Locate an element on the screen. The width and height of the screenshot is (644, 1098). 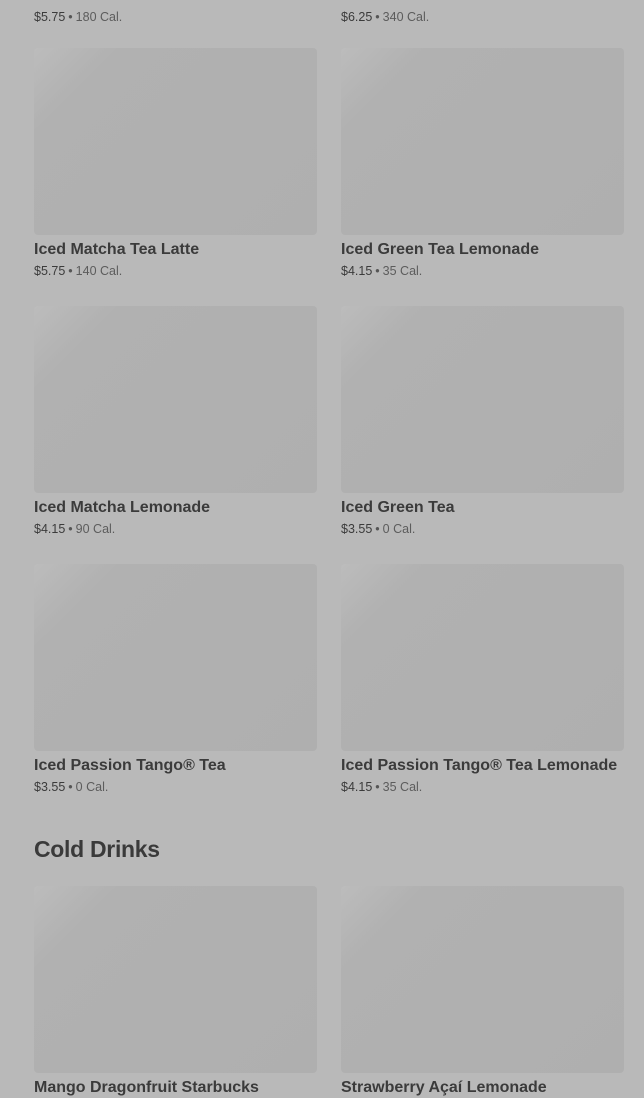
item-meta: $4.15 • 90 Cal. is located at coordinates (175, 529).